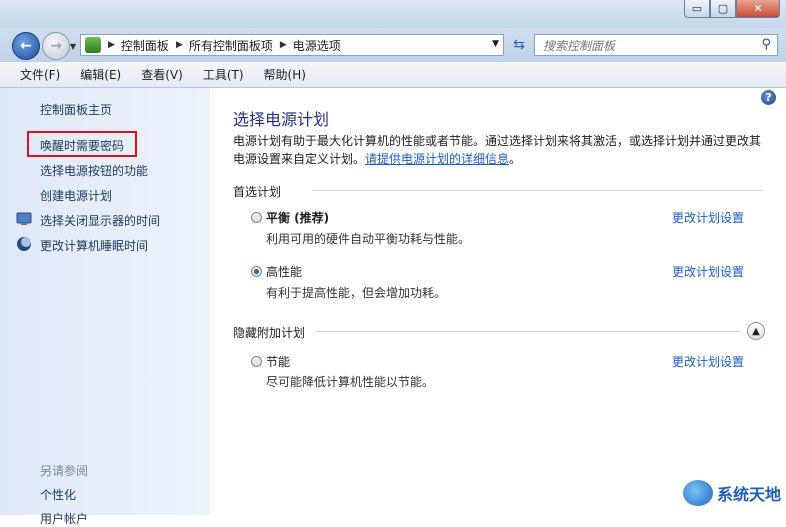 The height and width of the screenshot is (527, 786). What do you see at coordinates (40, 74) in the screenshot?
I see `menu-file: 文件(F)` at bounding box center [40, 74].